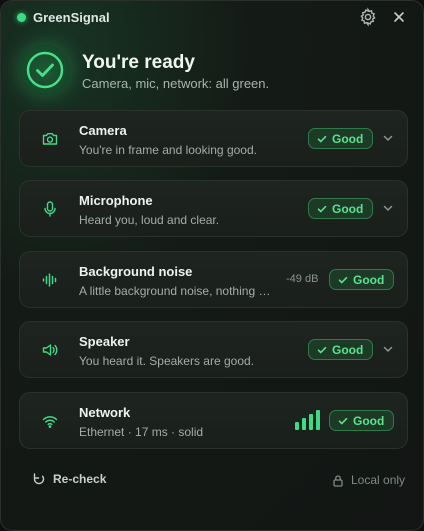 This screenshot has width=424, height=531. I want to click on close-icon, so click(399, 17).